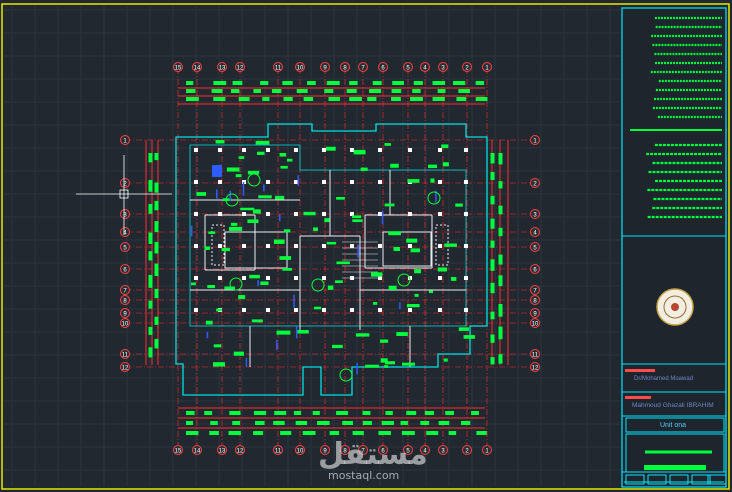 This screenshot has width=732, height=492. What do you see at coordinates (535, 325) in the screenshot?
I see `grid-bubble-number: 10` at bounding box center [535, 325].